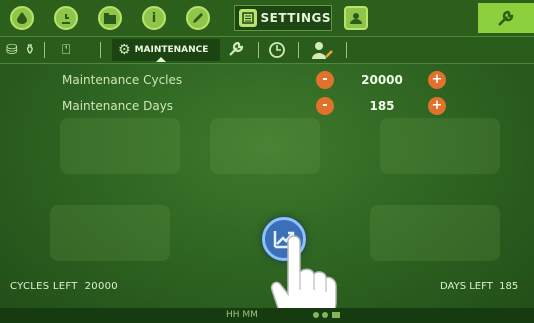  I want to click on settings-tab-label: SETTINGS, so click(295, 18).